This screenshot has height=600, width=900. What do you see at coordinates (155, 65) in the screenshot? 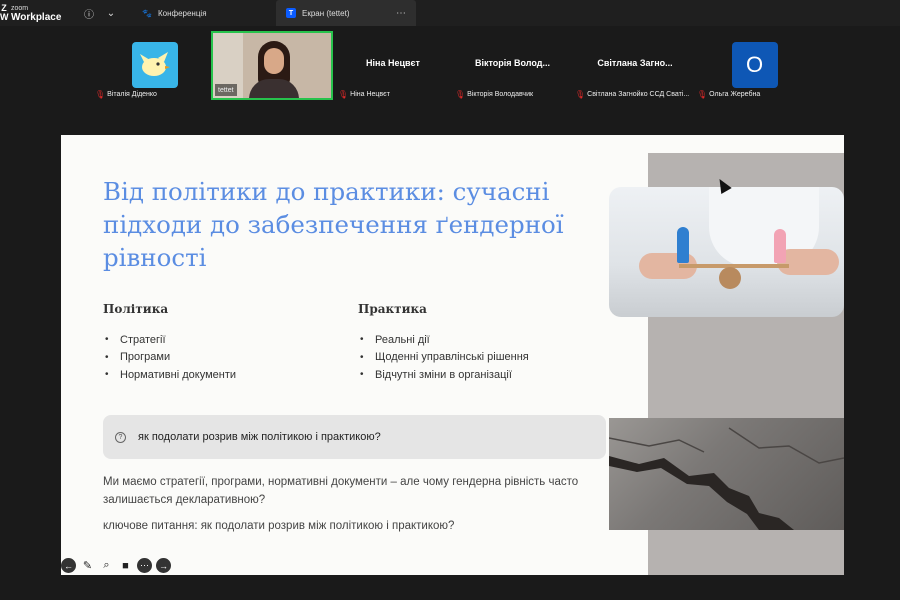
I see `bird-avatar-icon` at bounding box center [155, 65].